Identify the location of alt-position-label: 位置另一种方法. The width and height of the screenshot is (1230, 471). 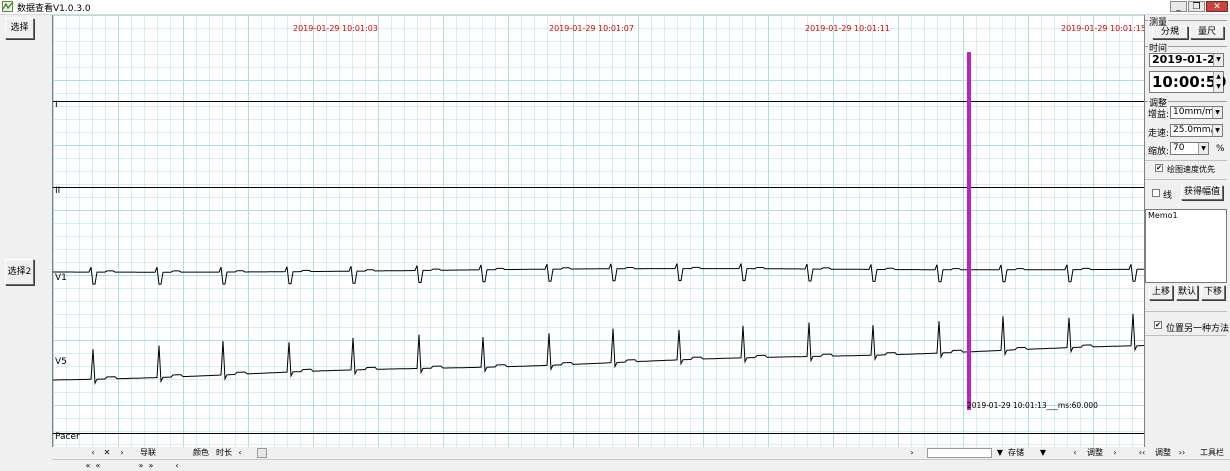
(1198, 329).